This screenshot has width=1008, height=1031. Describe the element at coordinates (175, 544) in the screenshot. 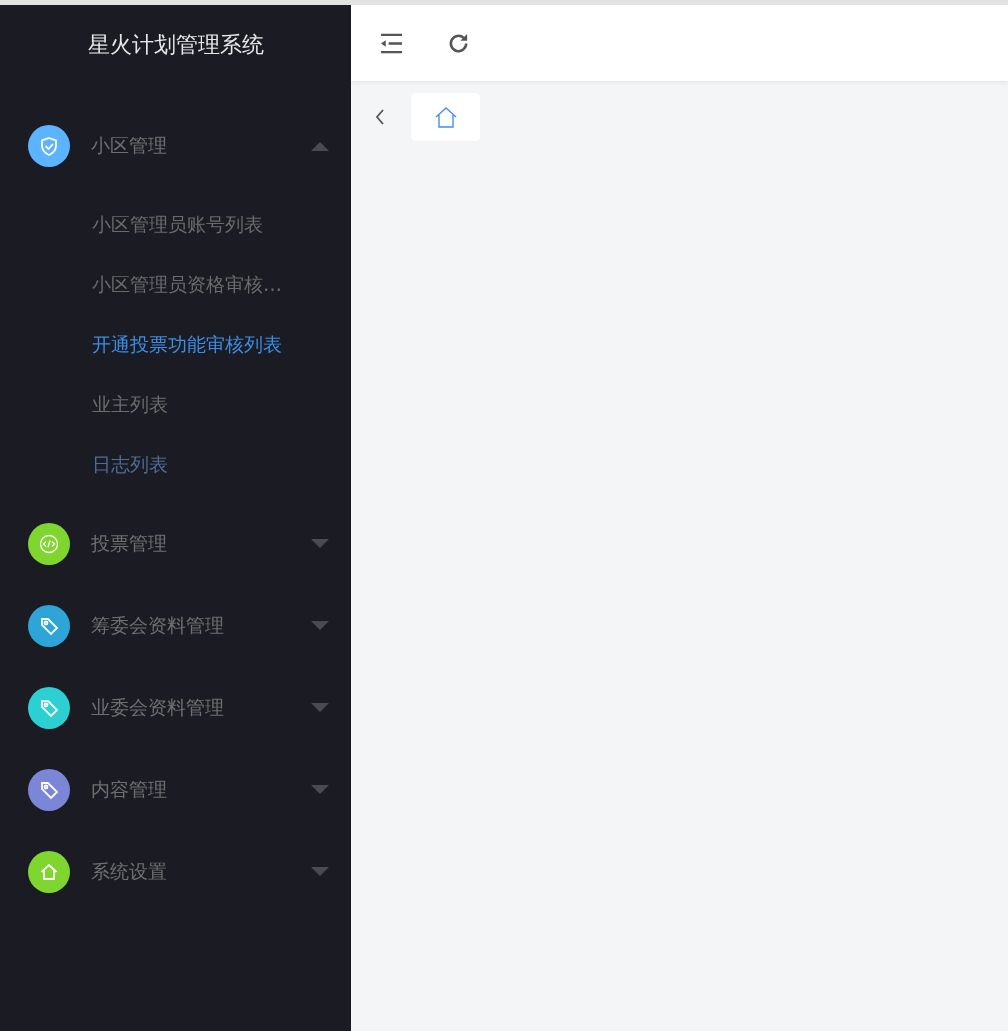

I see `menu-group: 投票管理` at that location.